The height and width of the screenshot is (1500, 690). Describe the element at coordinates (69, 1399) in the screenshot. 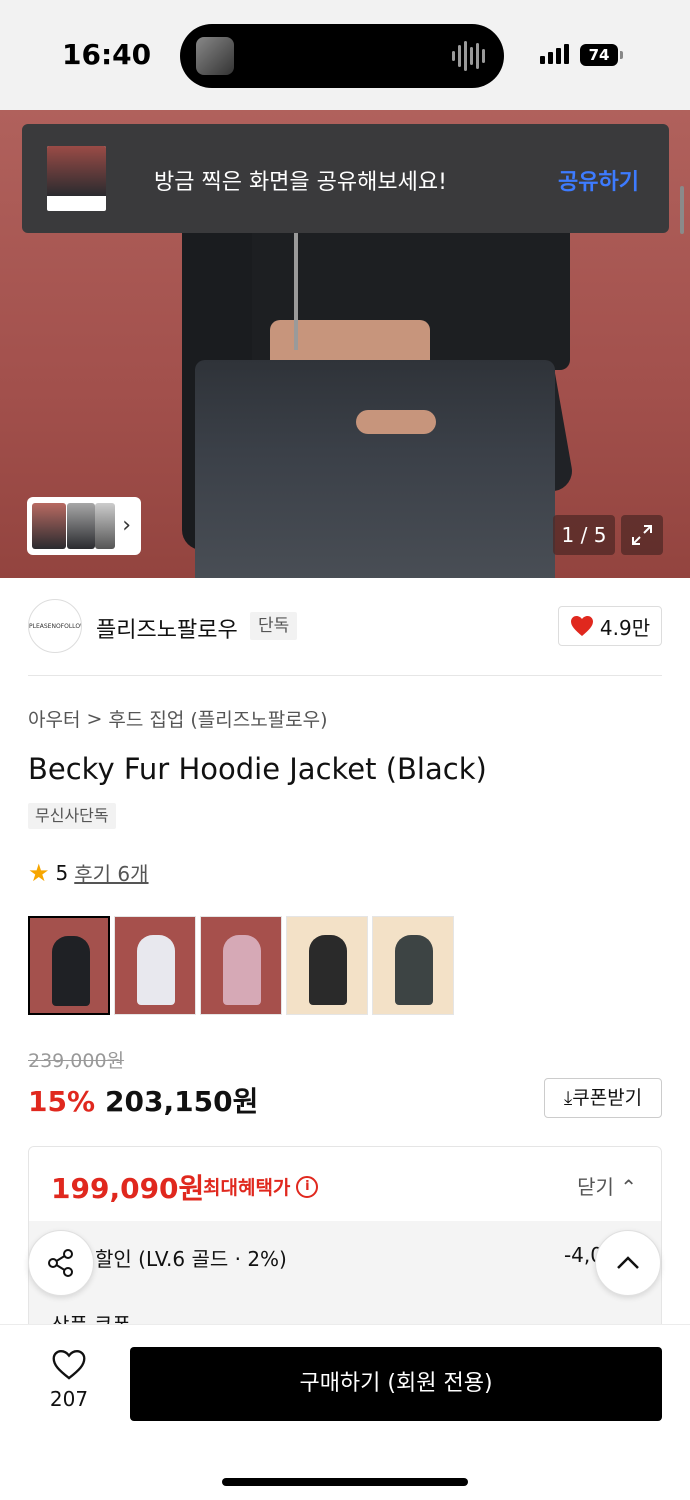

I see `wishlist-count: 207` at that location.